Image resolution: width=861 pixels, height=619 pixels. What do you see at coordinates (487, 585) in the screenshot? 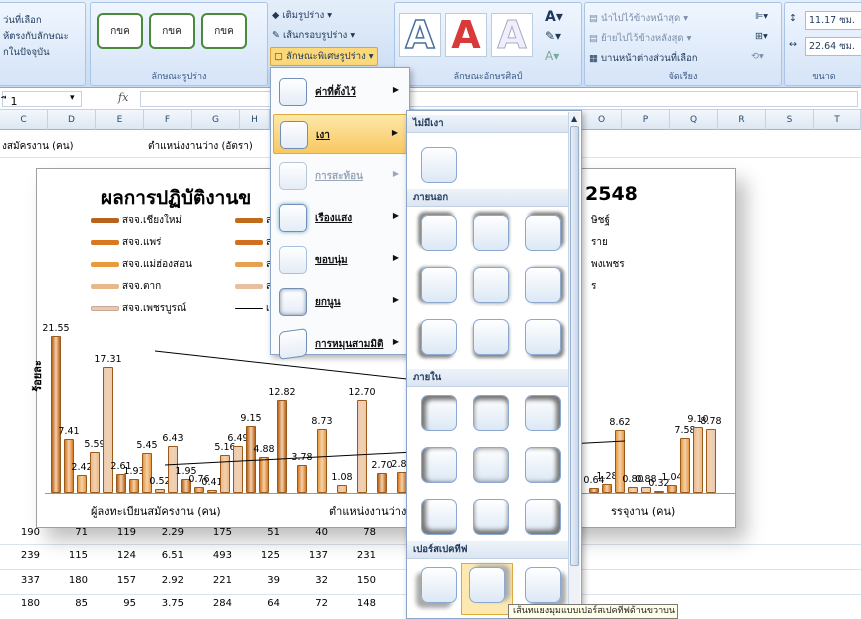
I see `shadow-option-perspective-selected` at bounding box center [487, 585].